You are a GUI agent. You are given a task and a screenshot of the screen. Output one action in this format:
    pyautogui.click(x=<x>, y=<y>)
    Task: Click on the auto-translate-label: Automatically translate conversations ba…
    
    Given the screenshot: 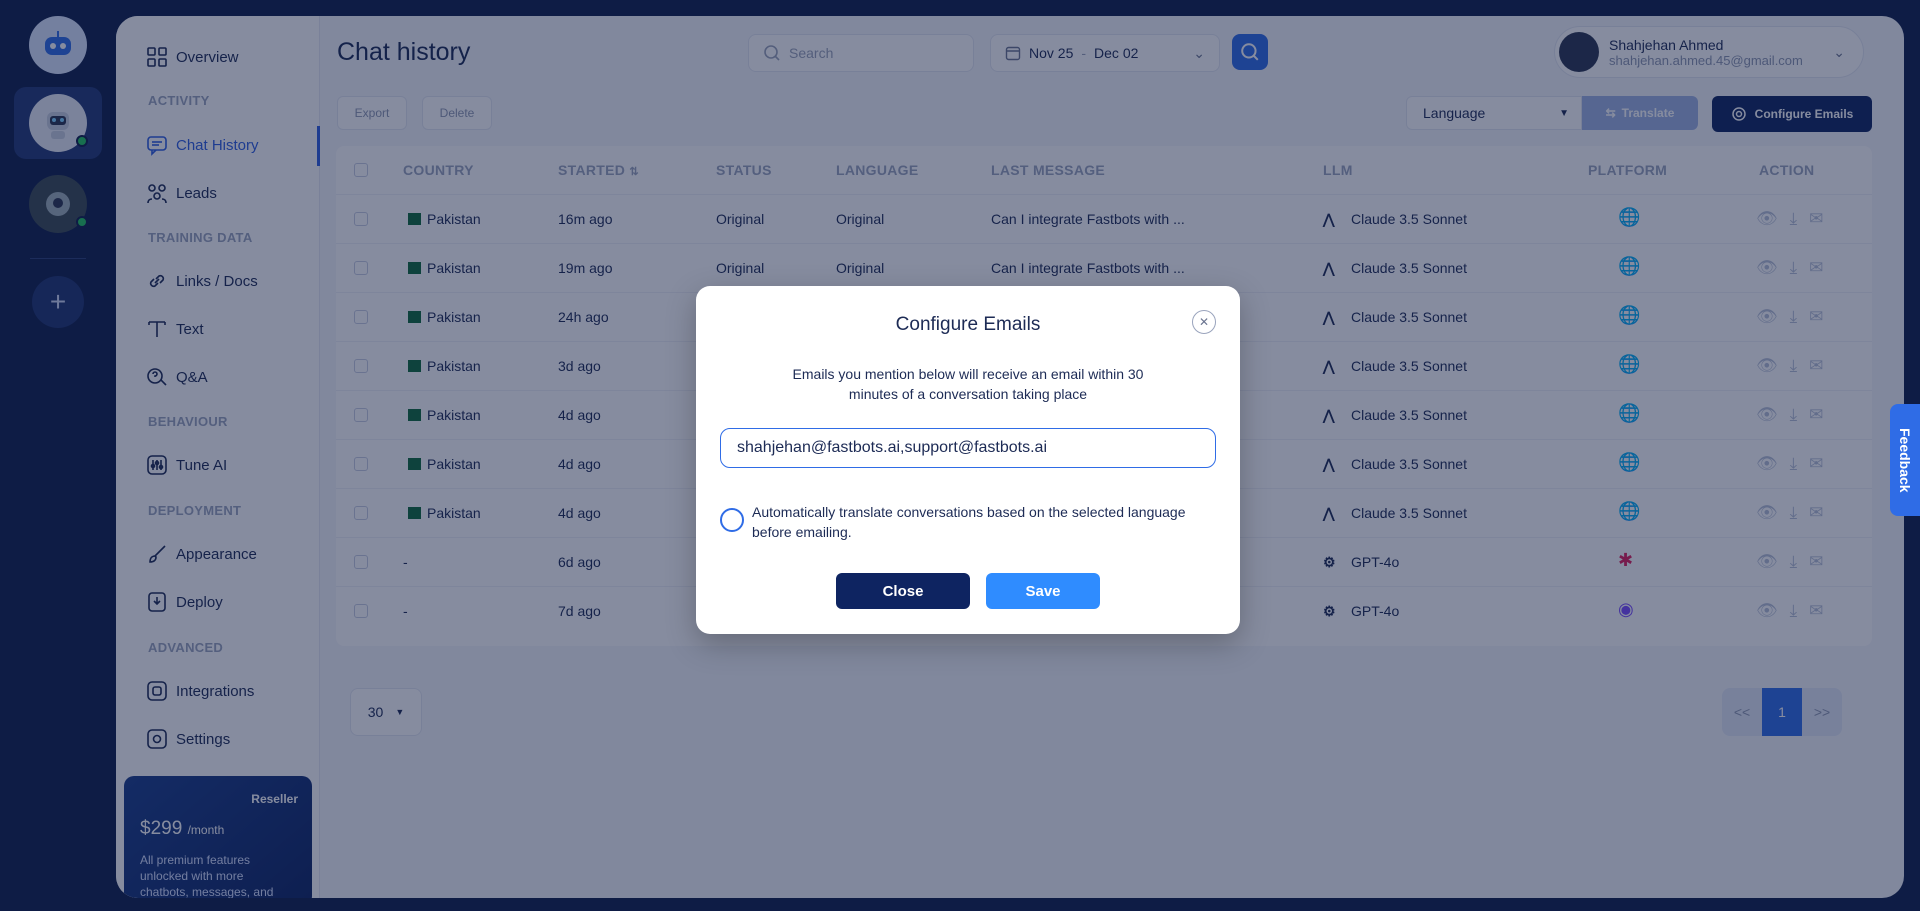 What is the action you would take?
    pyautogui.click(x=969, y=522)
    